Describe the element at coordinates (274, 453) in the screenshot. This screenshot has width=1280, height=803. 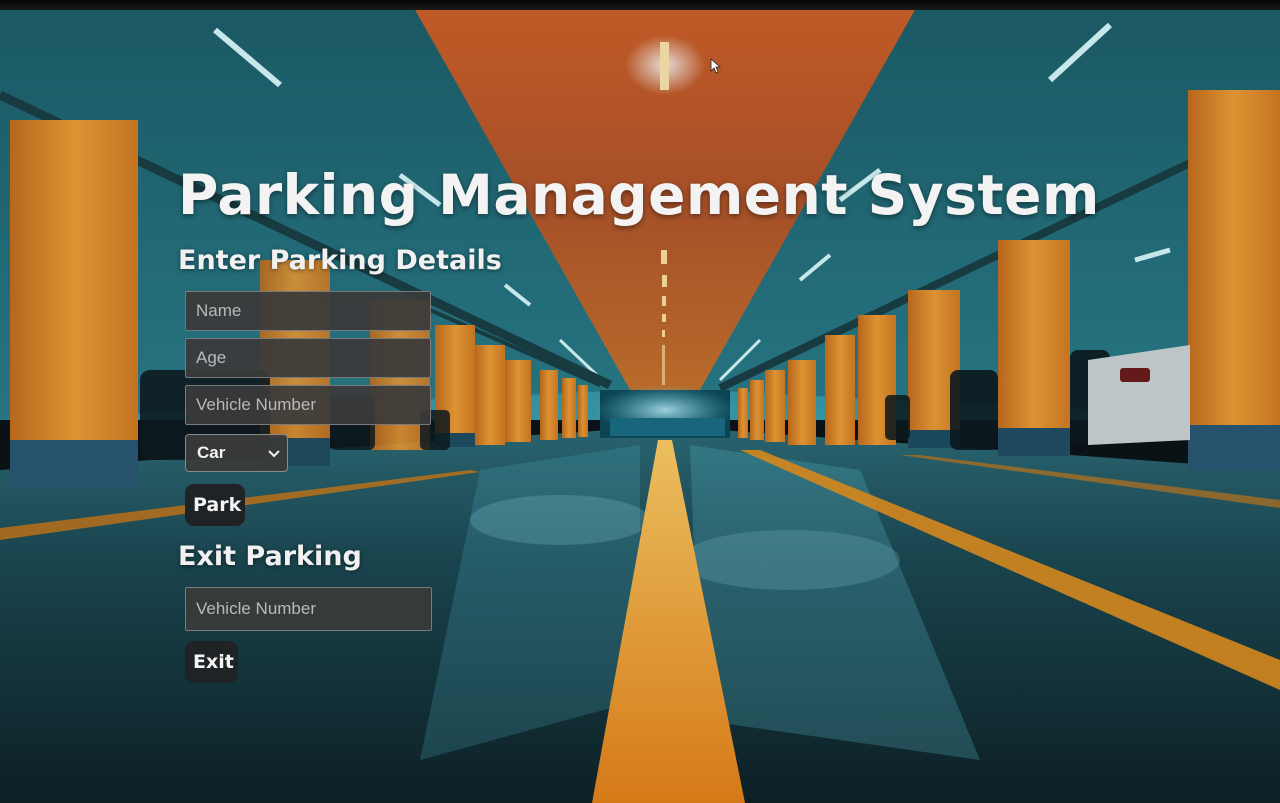
I see `chevron-down-icon` at that location.